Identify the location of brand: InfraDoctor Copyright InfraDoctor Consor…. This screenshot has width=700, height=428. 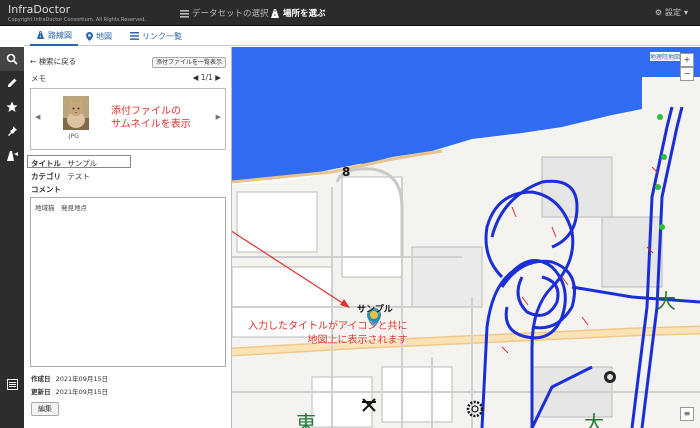
(77, 13).